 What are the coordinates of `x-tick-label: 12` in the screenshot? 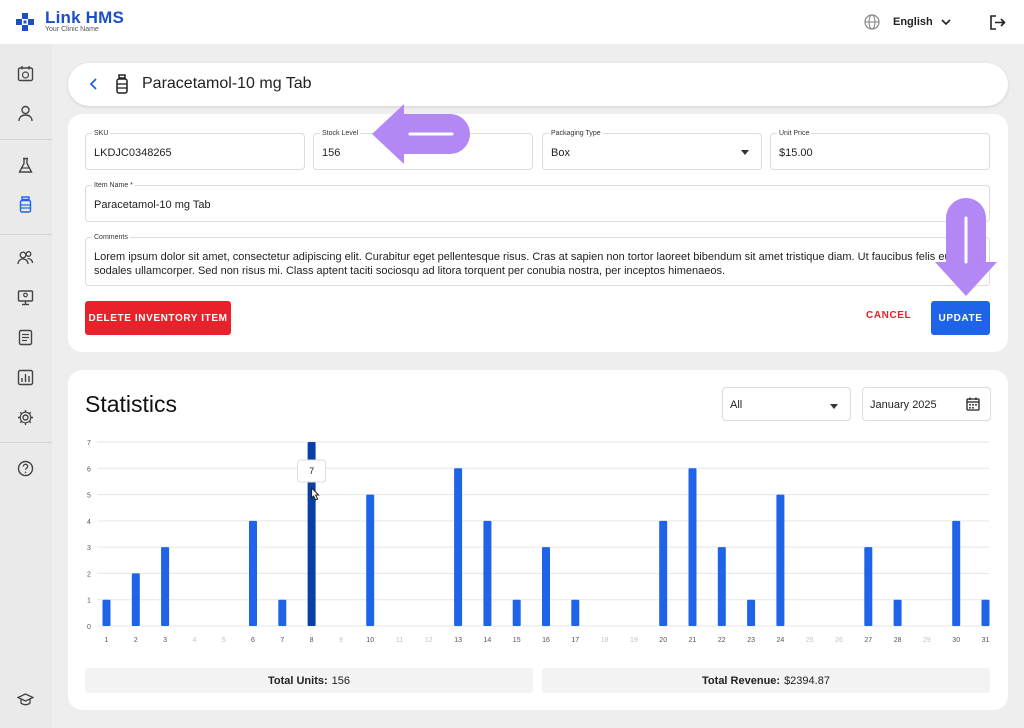 It's located at (429, 640).